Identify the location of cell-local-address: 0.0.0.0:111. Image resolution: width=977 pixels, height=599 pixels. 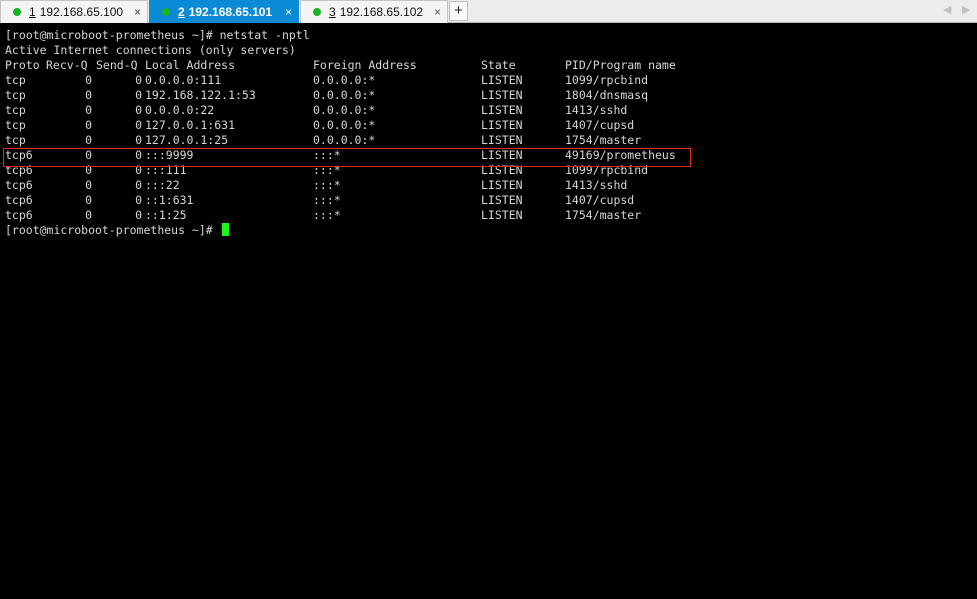
(183, 80).